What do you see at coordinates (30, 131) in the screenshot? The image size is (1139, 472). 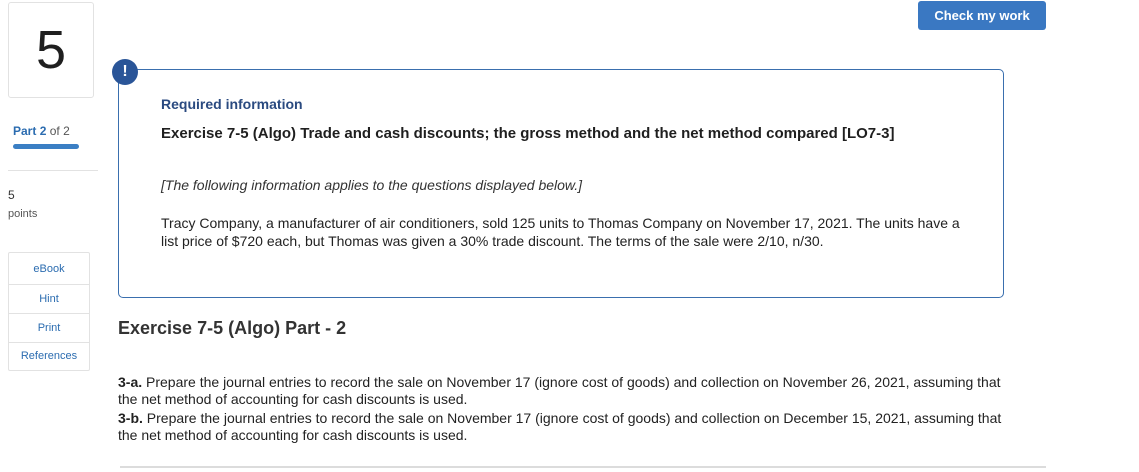 I see `part-current: Part 2` at bounding box center [30, 131].